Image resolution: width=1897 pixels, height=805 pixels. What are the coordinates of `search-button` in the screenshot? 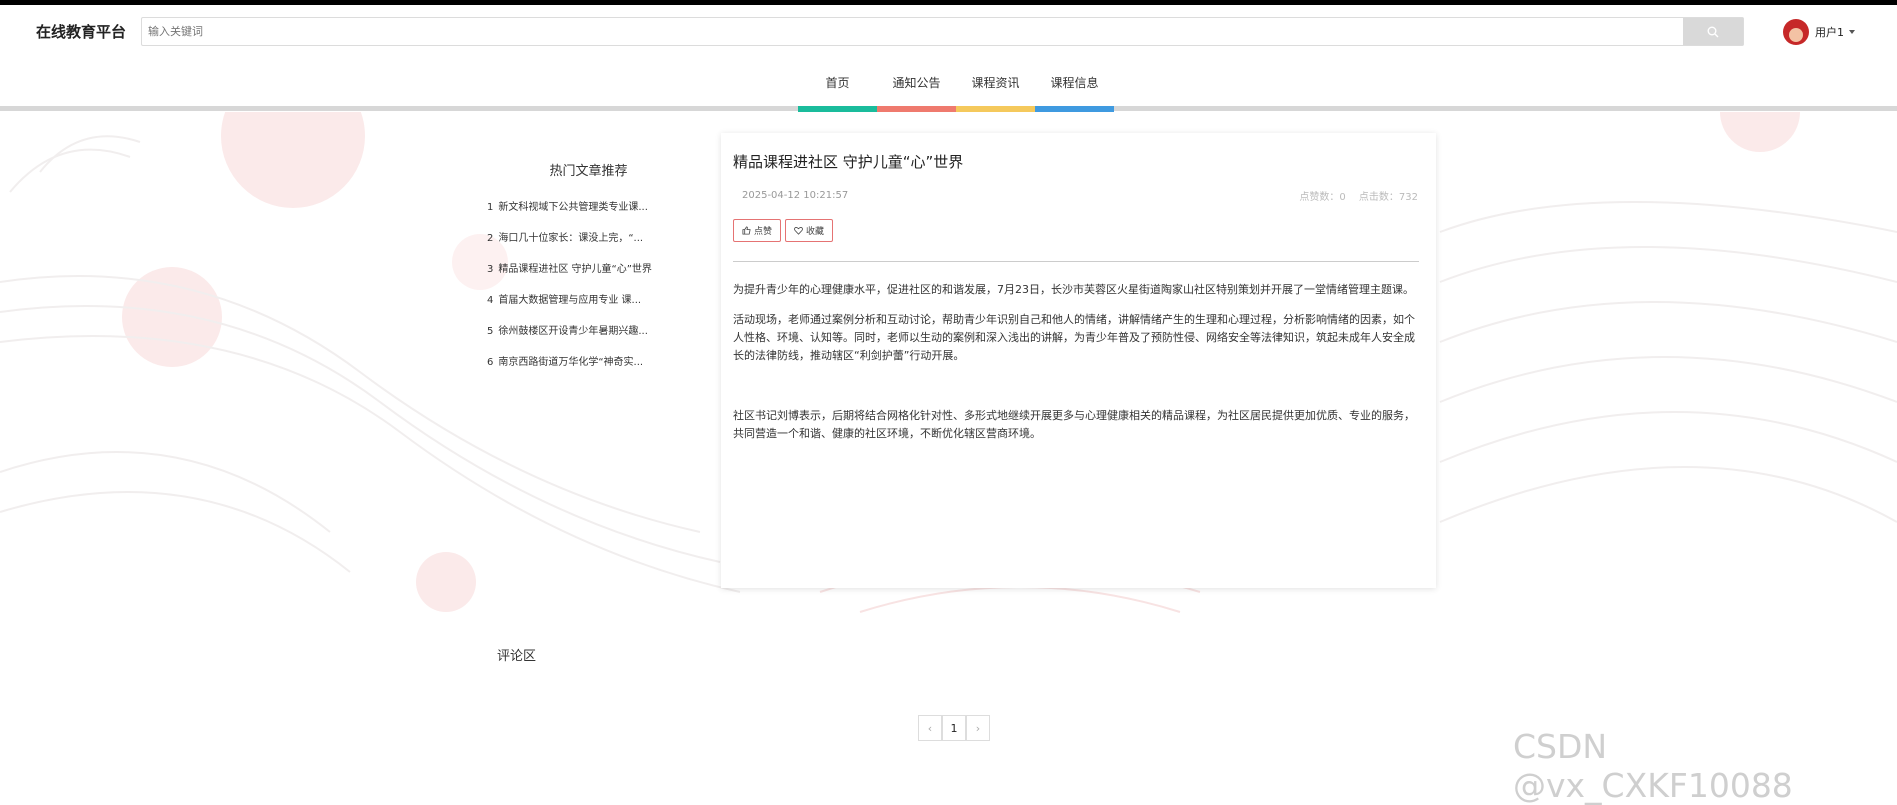 It's located at (1713, 31).